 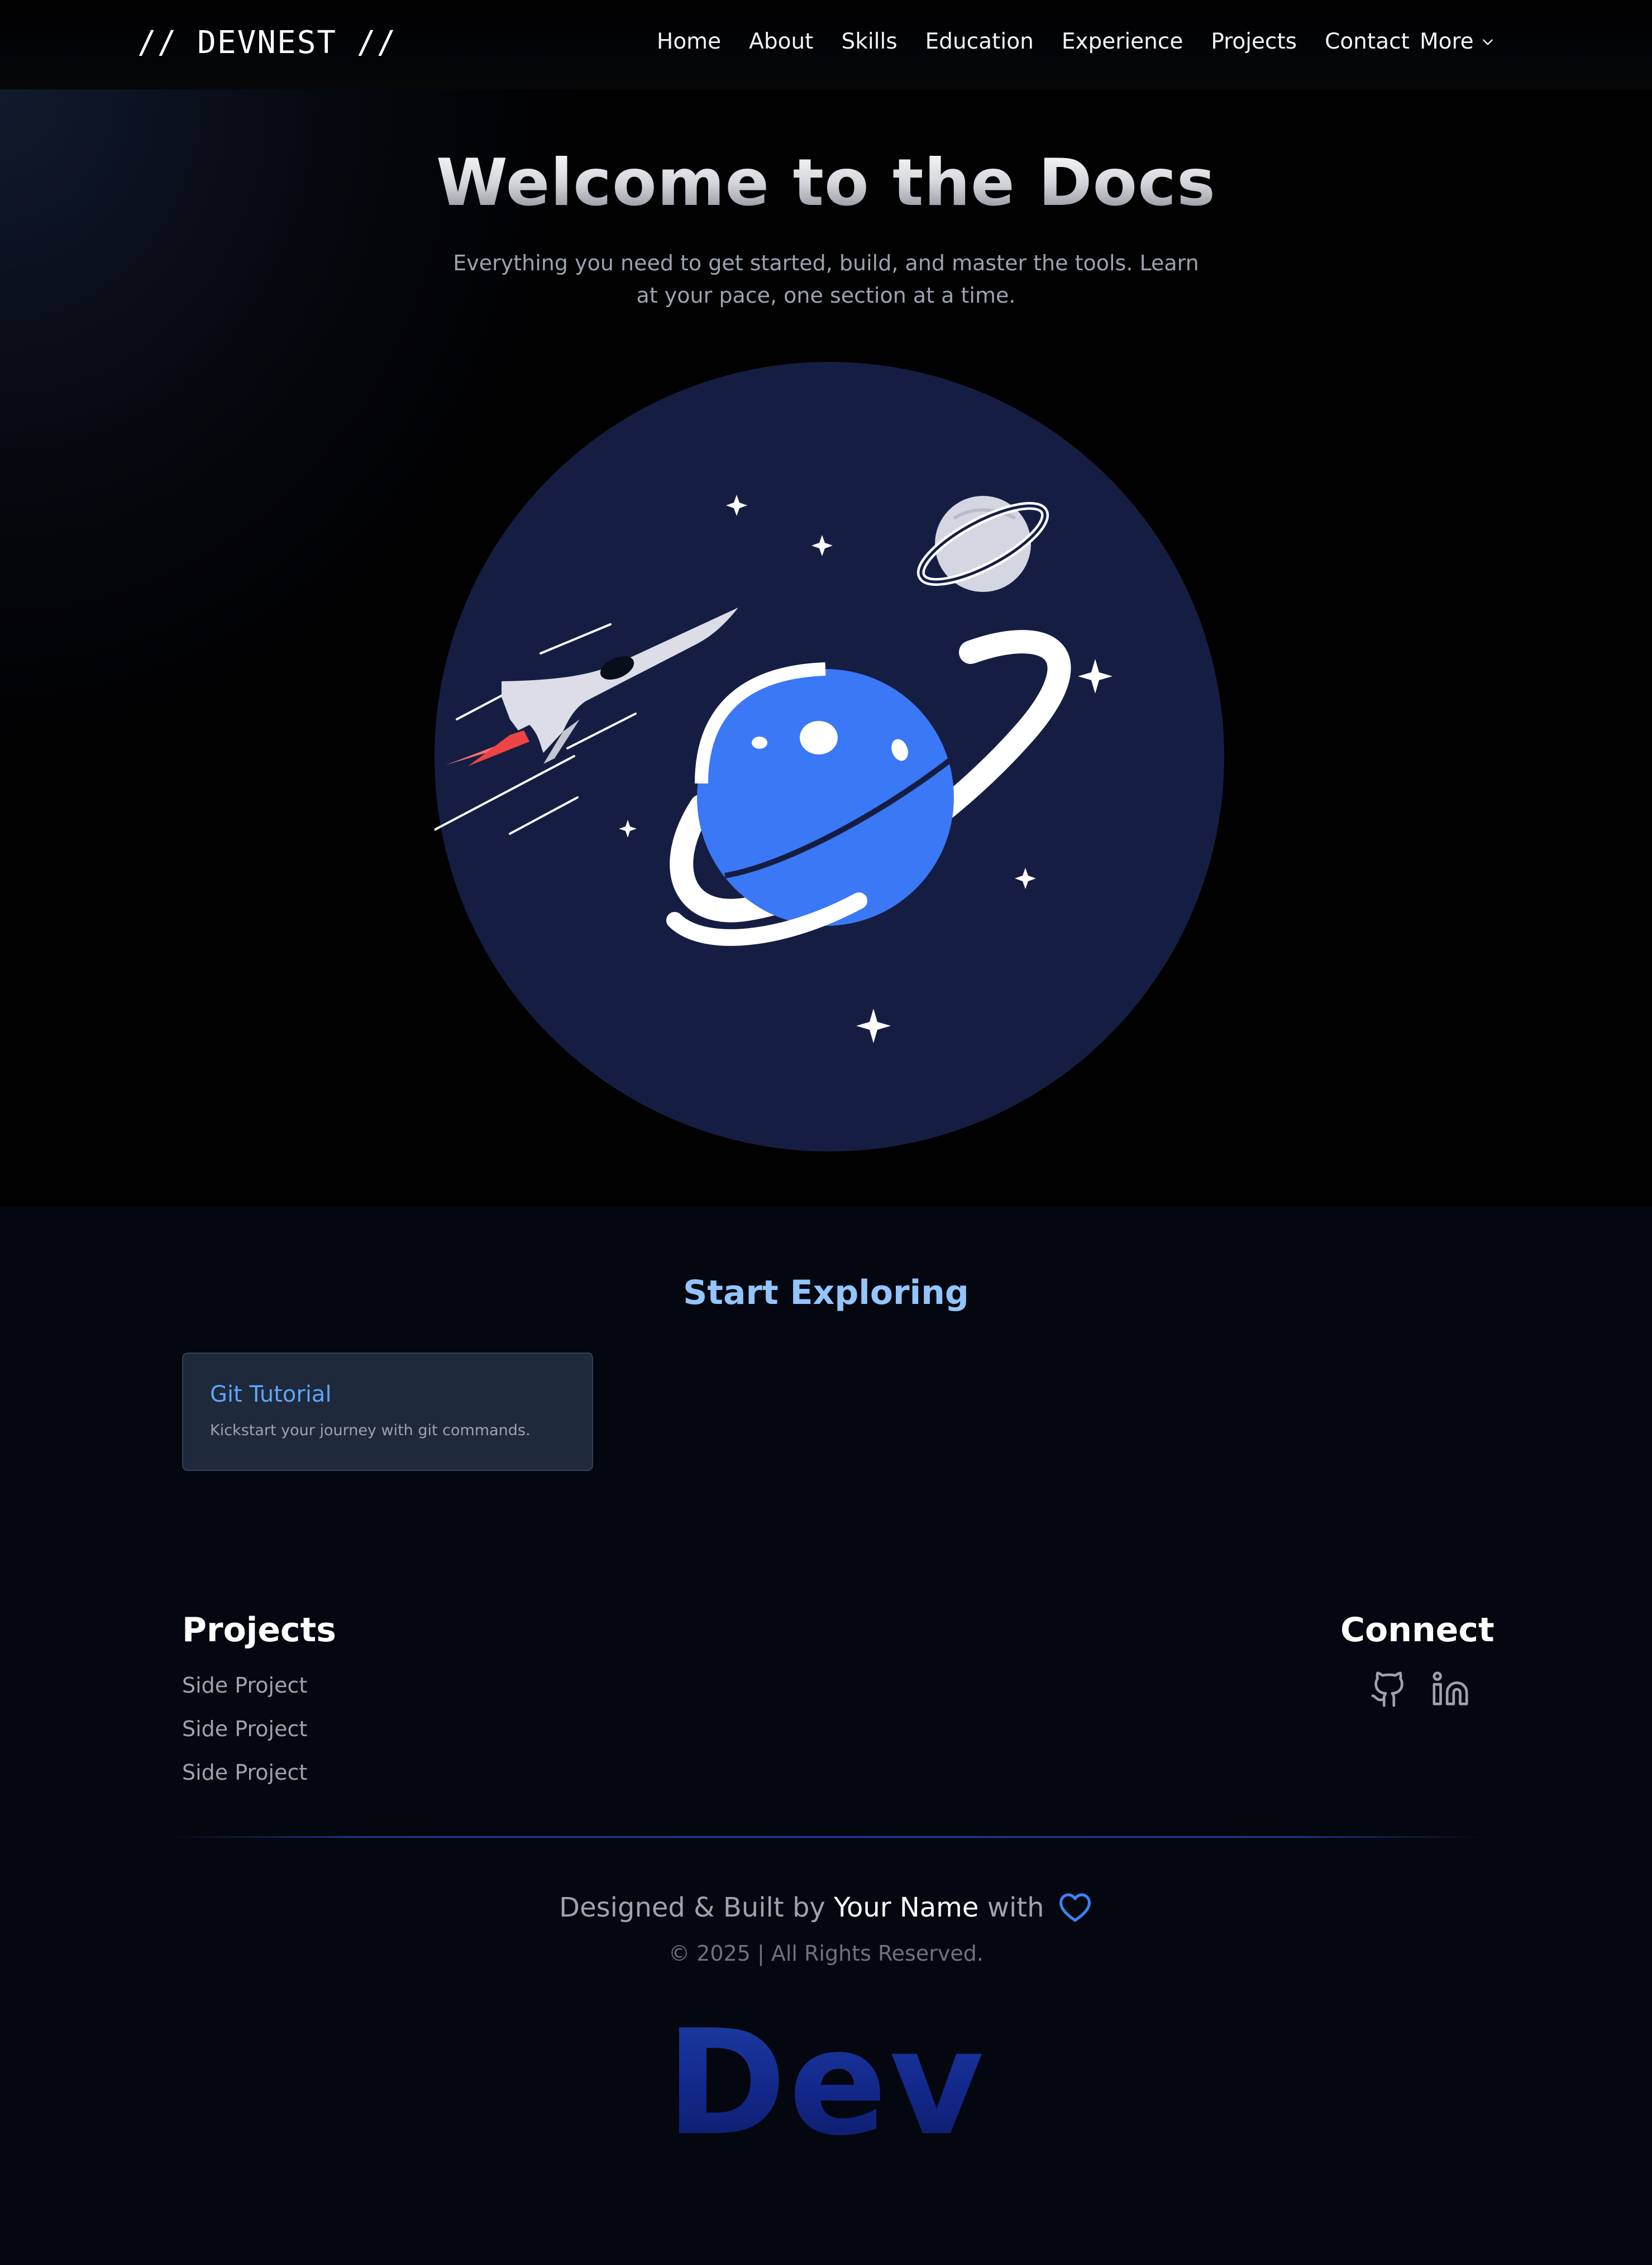 I want to click on explore-title: Start Exploring, so click(x=826, y=1293).